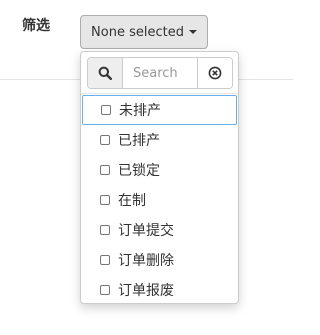  Describe the element at coordinates (139, 141) in the screenshot. I see `option-label: 已排产` at that location.